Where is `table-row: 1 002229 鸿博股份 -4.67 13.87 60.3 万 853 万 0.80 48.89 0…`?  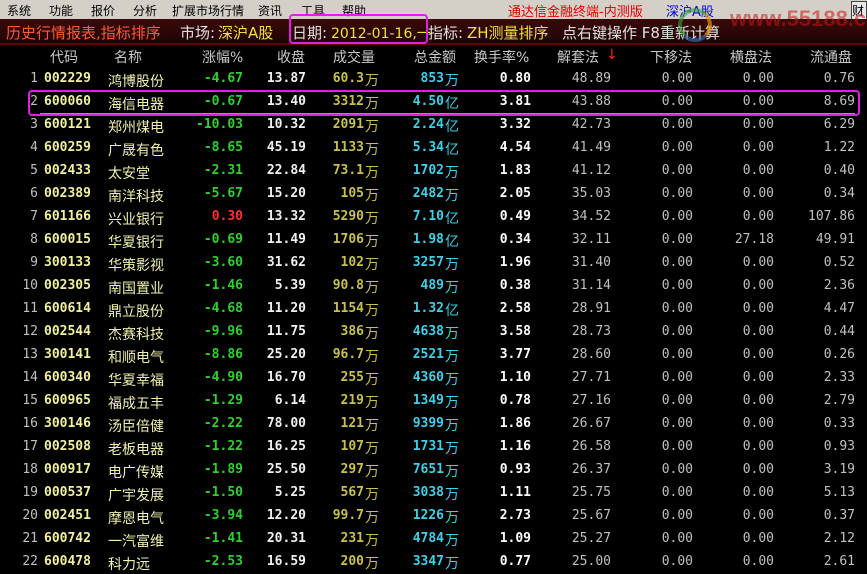
table-row: 1 002229 鸿博股份 -4.67 13.87 60.3 万 853 万 0.80 48.89 0… is located at coordinates (433, 79).